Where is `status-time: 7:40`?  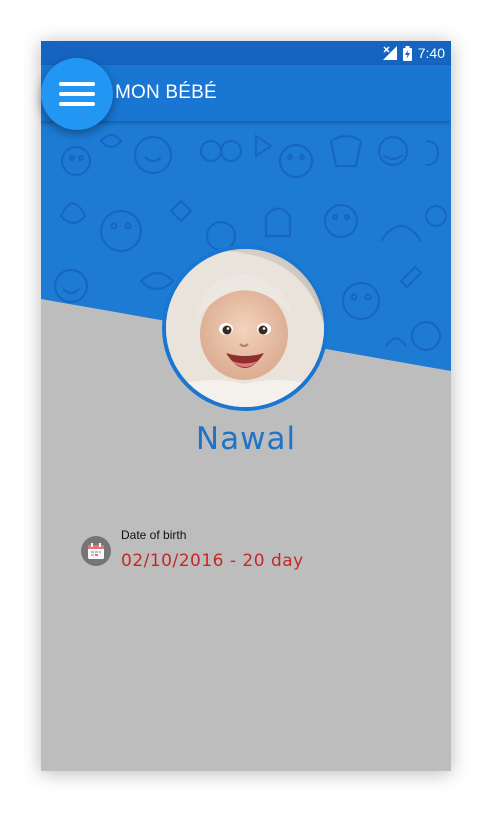 status-time: 7:40 is located at coordinates (431, 53).